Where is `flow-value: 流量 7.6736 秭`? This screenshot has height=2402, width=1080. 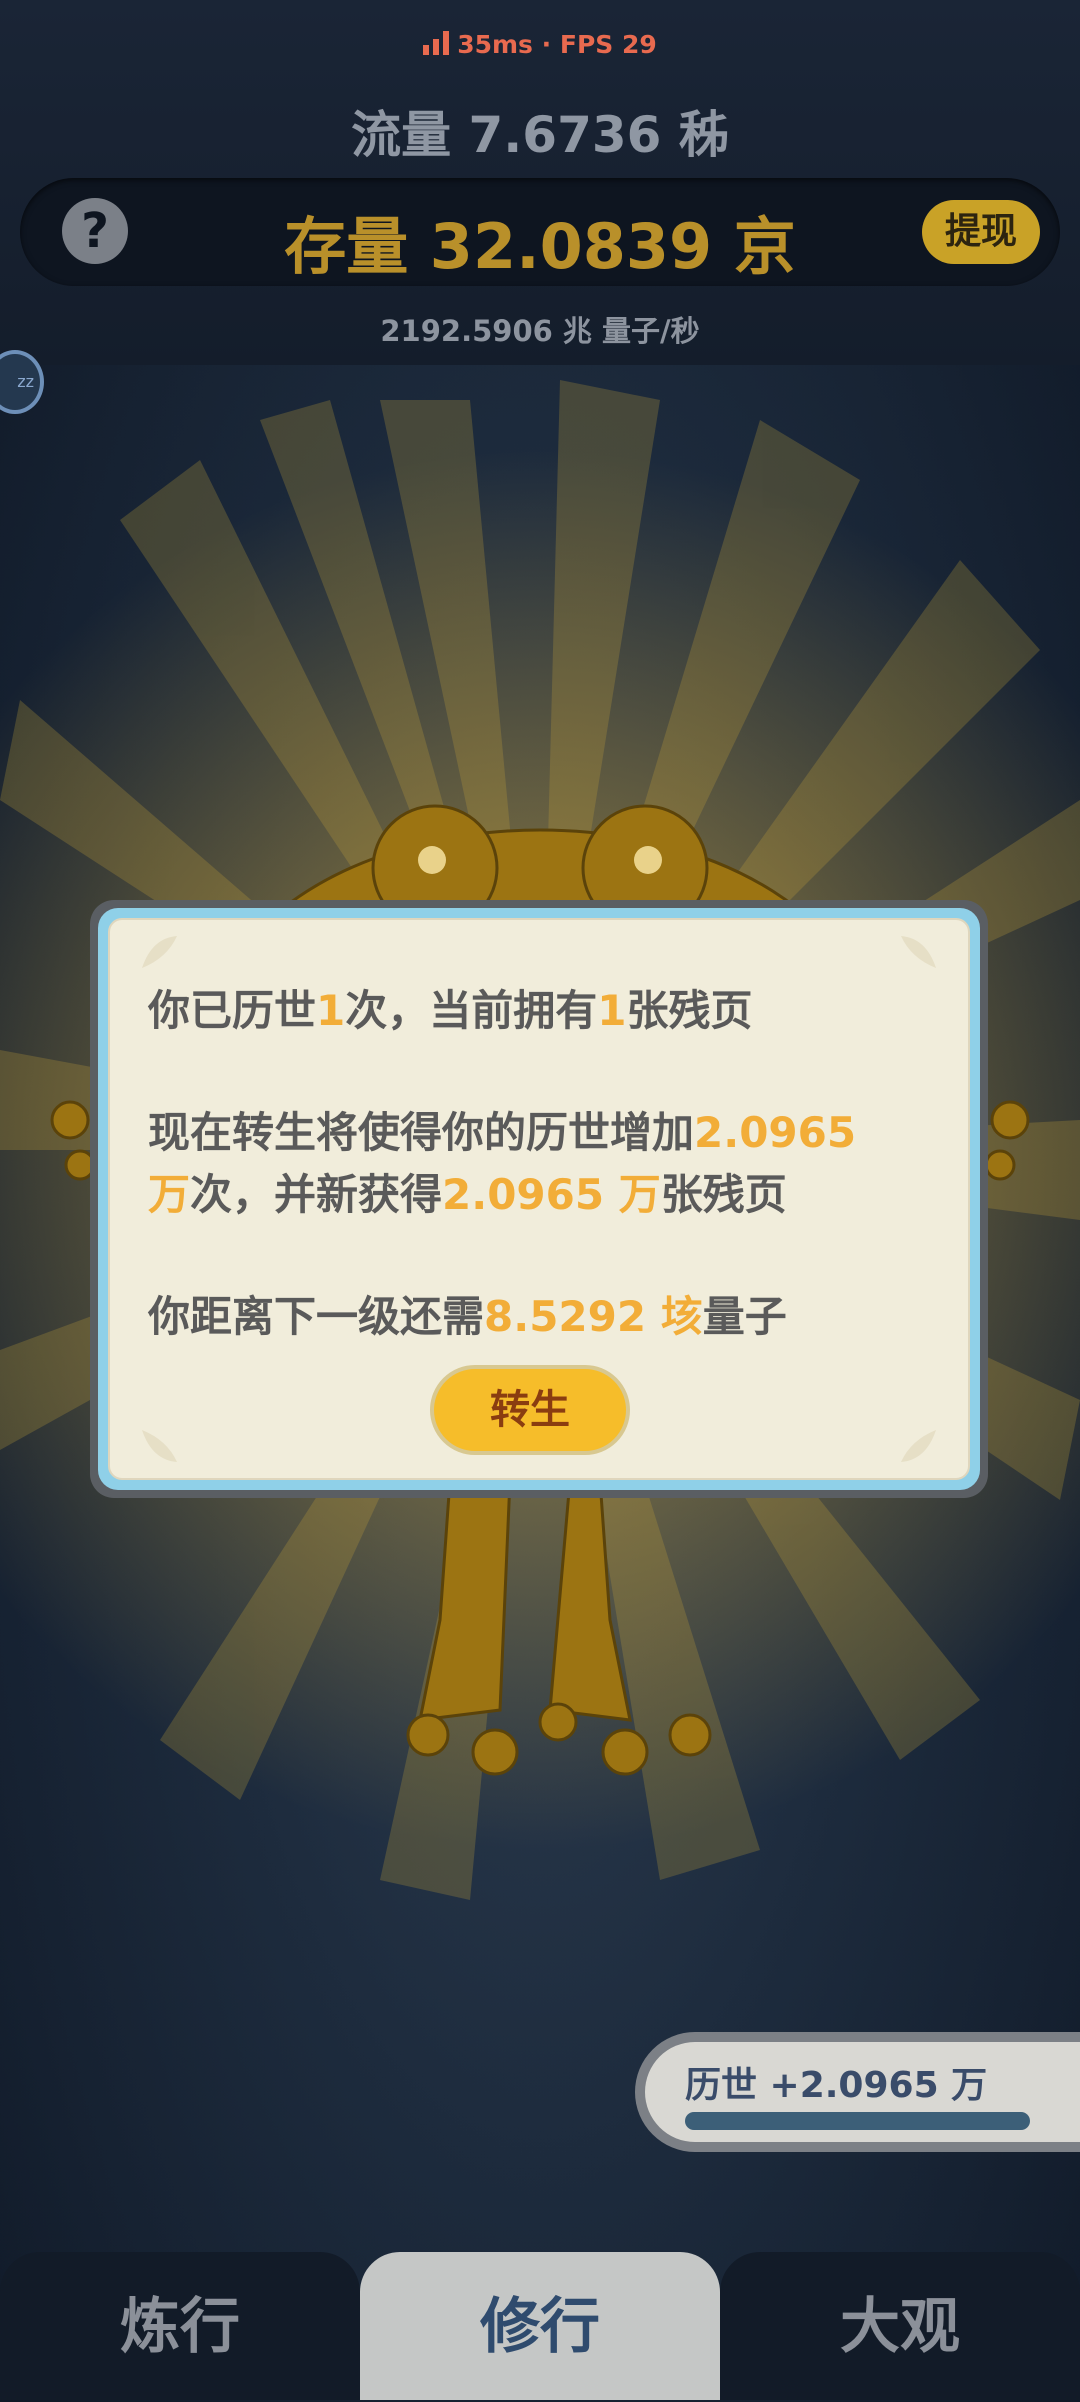
flow-value: 流量 7.6736 秭 is located at coordinates (540, 135).